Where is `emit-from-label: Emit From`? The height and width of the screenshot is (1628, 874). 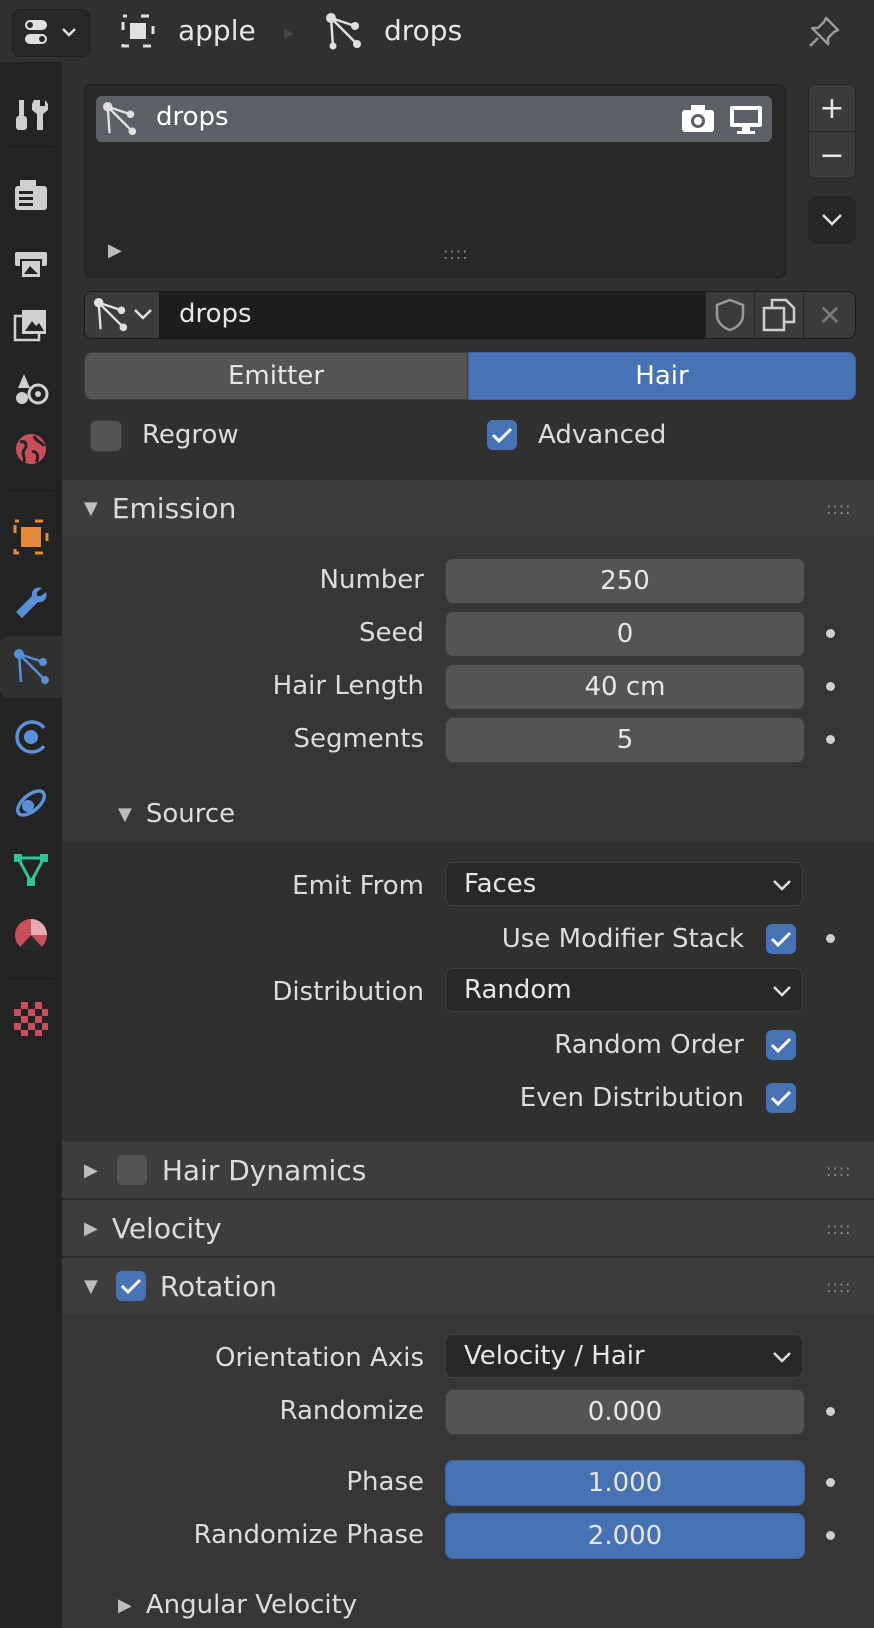 emit-from-label: Emit From is located at coordinates (358, 886).